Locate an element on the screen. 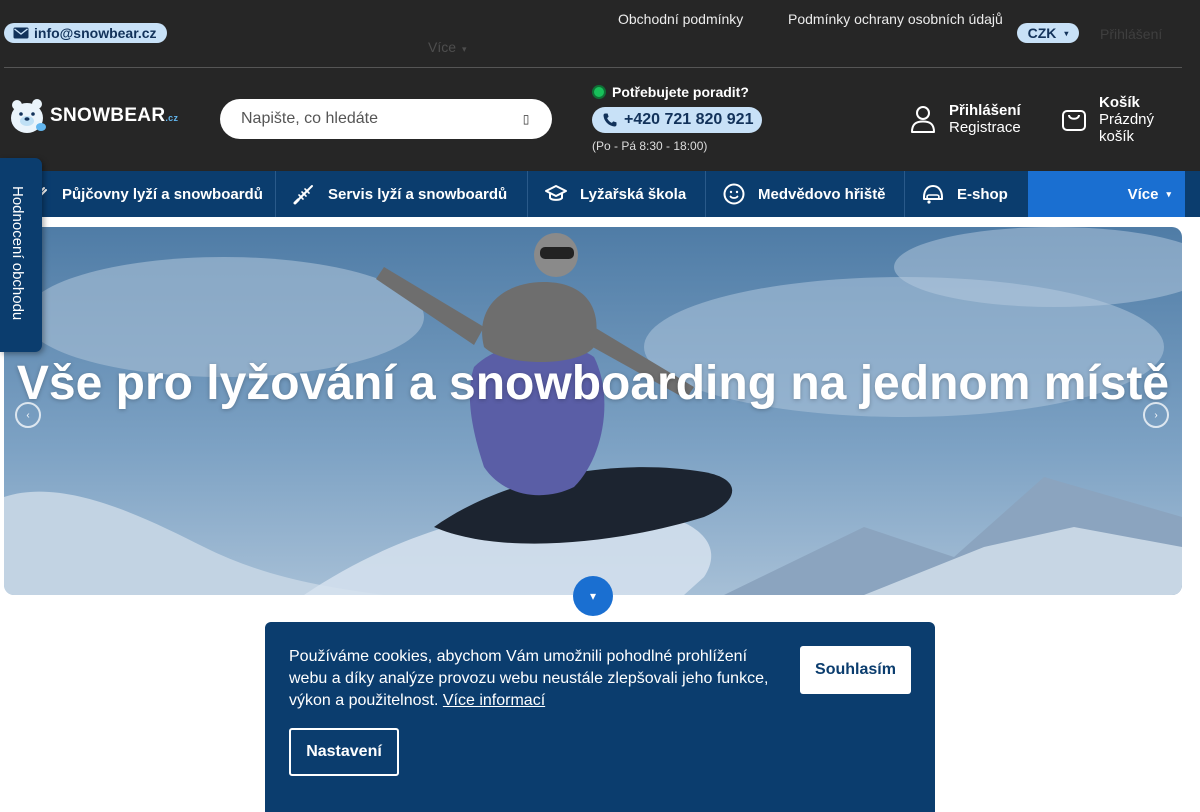 This screenshot has width=1200, height=812. account-text: Přihlášení Registrace is located at coordinates (985, 119).